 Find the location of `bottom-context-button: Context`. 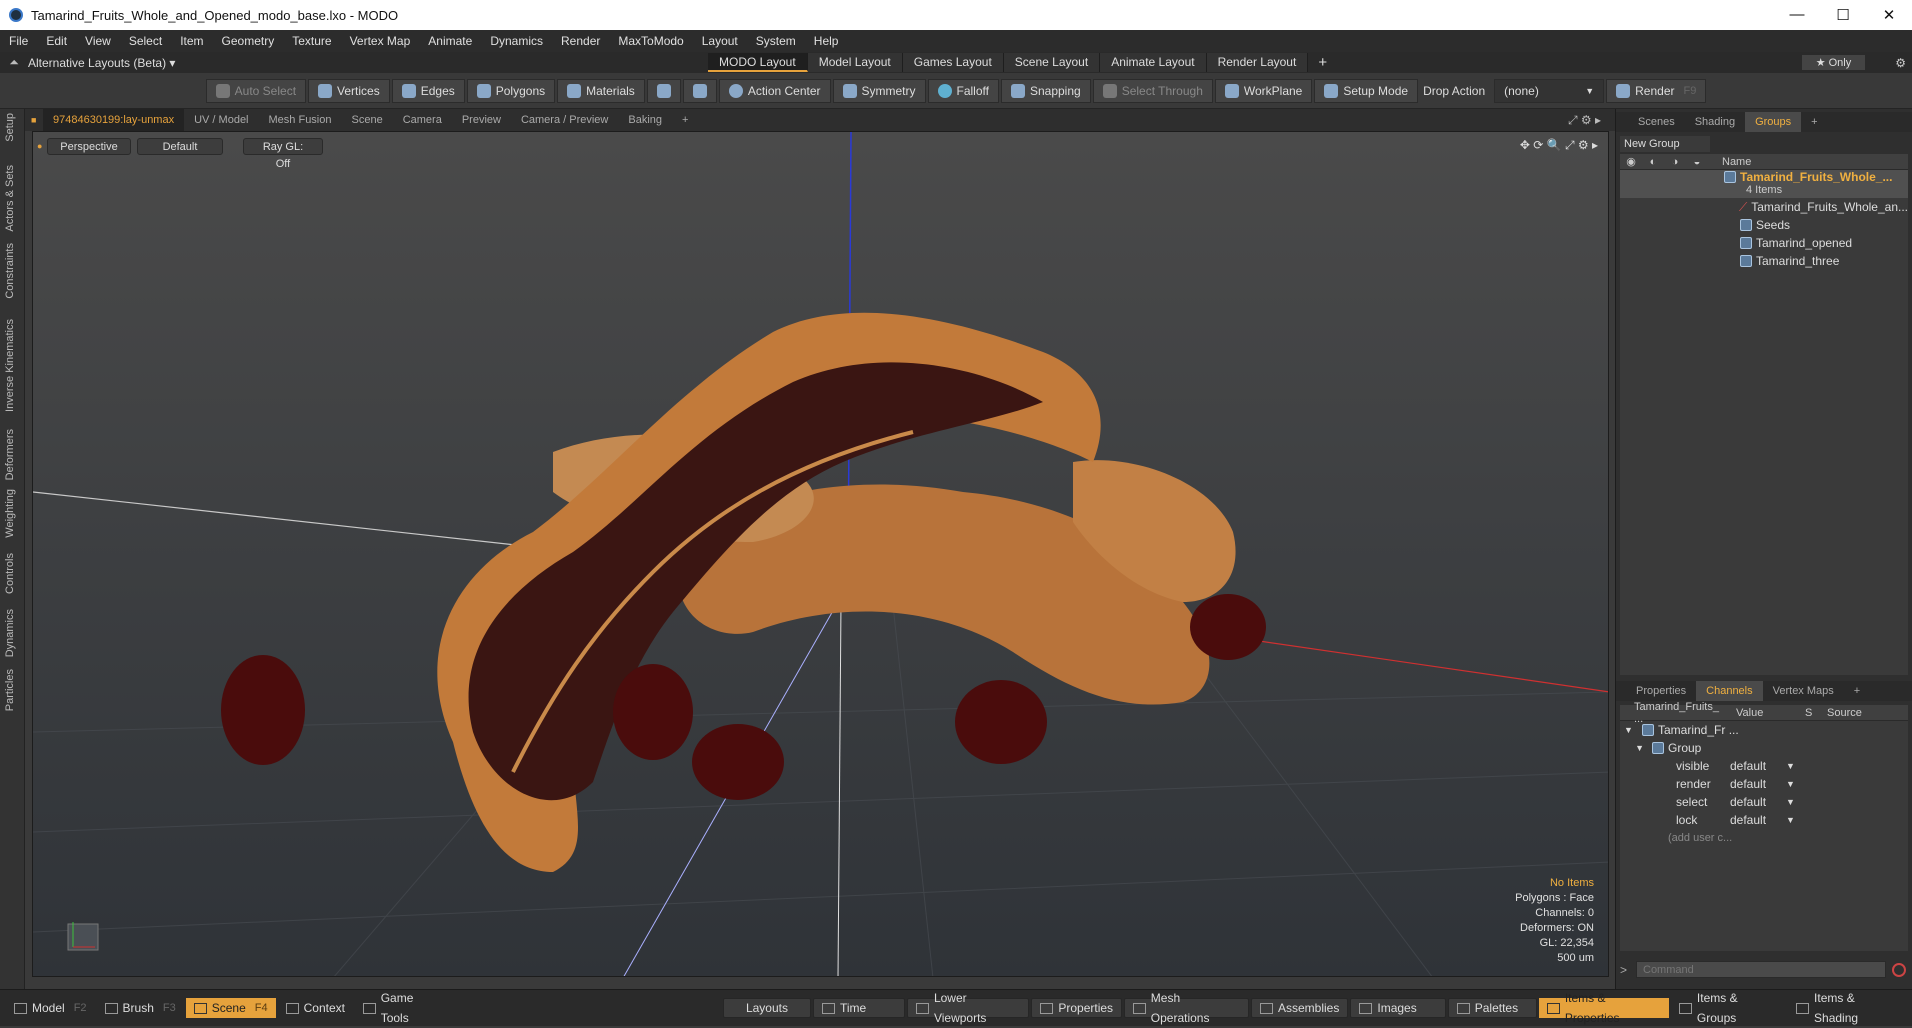

bottom-context-button: Context is located at coordinates (315, 1008).